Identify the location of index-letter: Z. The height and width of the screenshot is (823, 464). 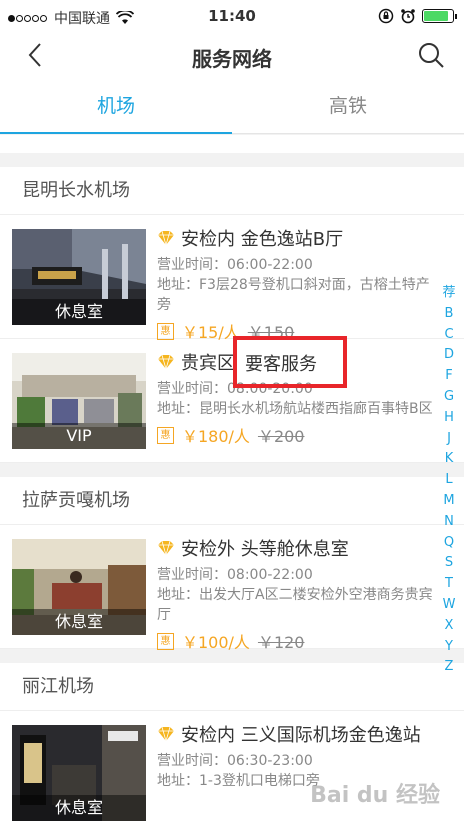
(449, 667).